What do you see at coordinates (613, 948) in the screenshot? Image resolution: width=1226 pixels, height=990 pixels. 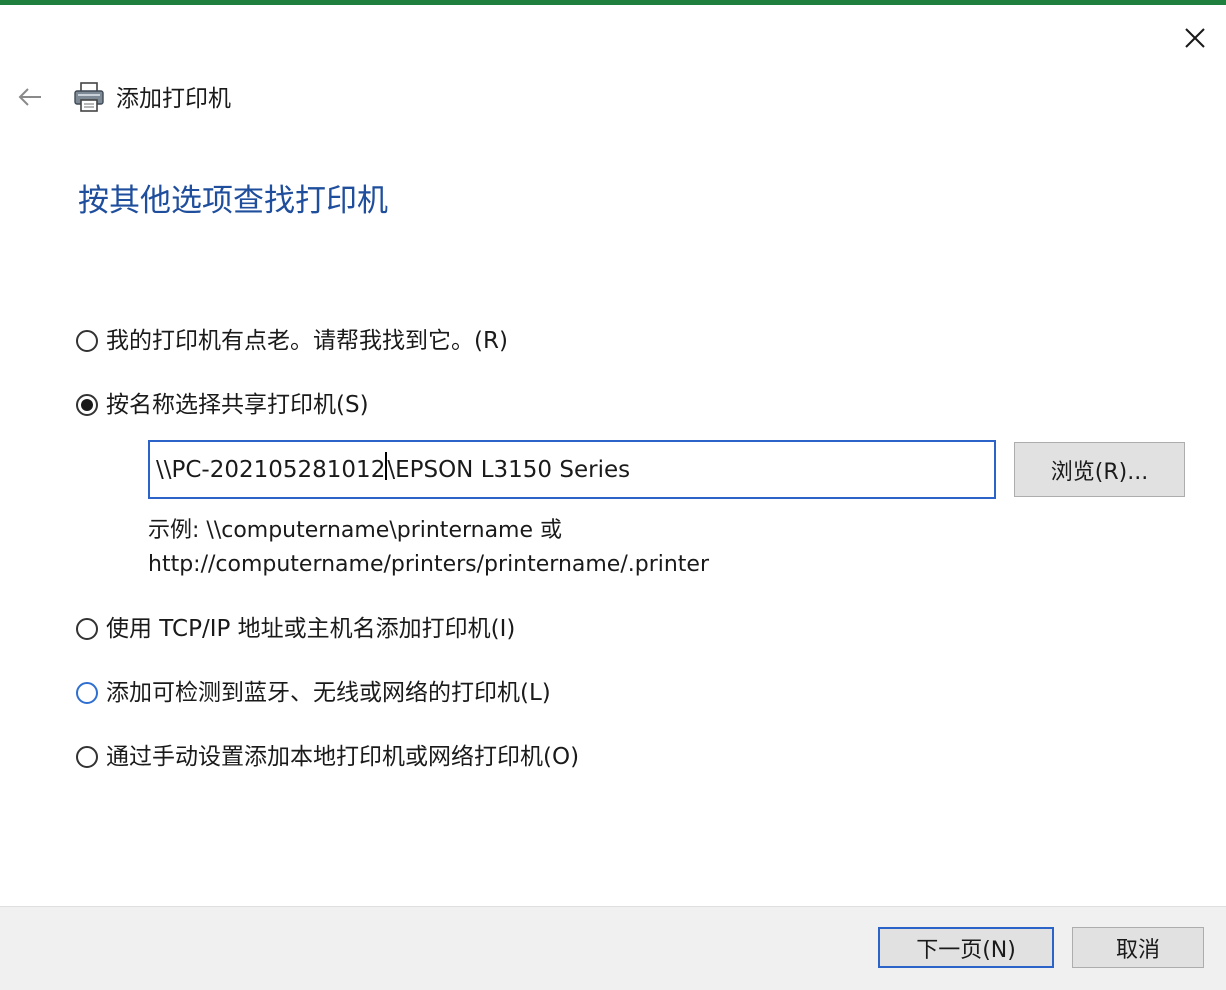 I see `dialog-footer: 下一页(N) 取消` at bounding box center [613, 948].